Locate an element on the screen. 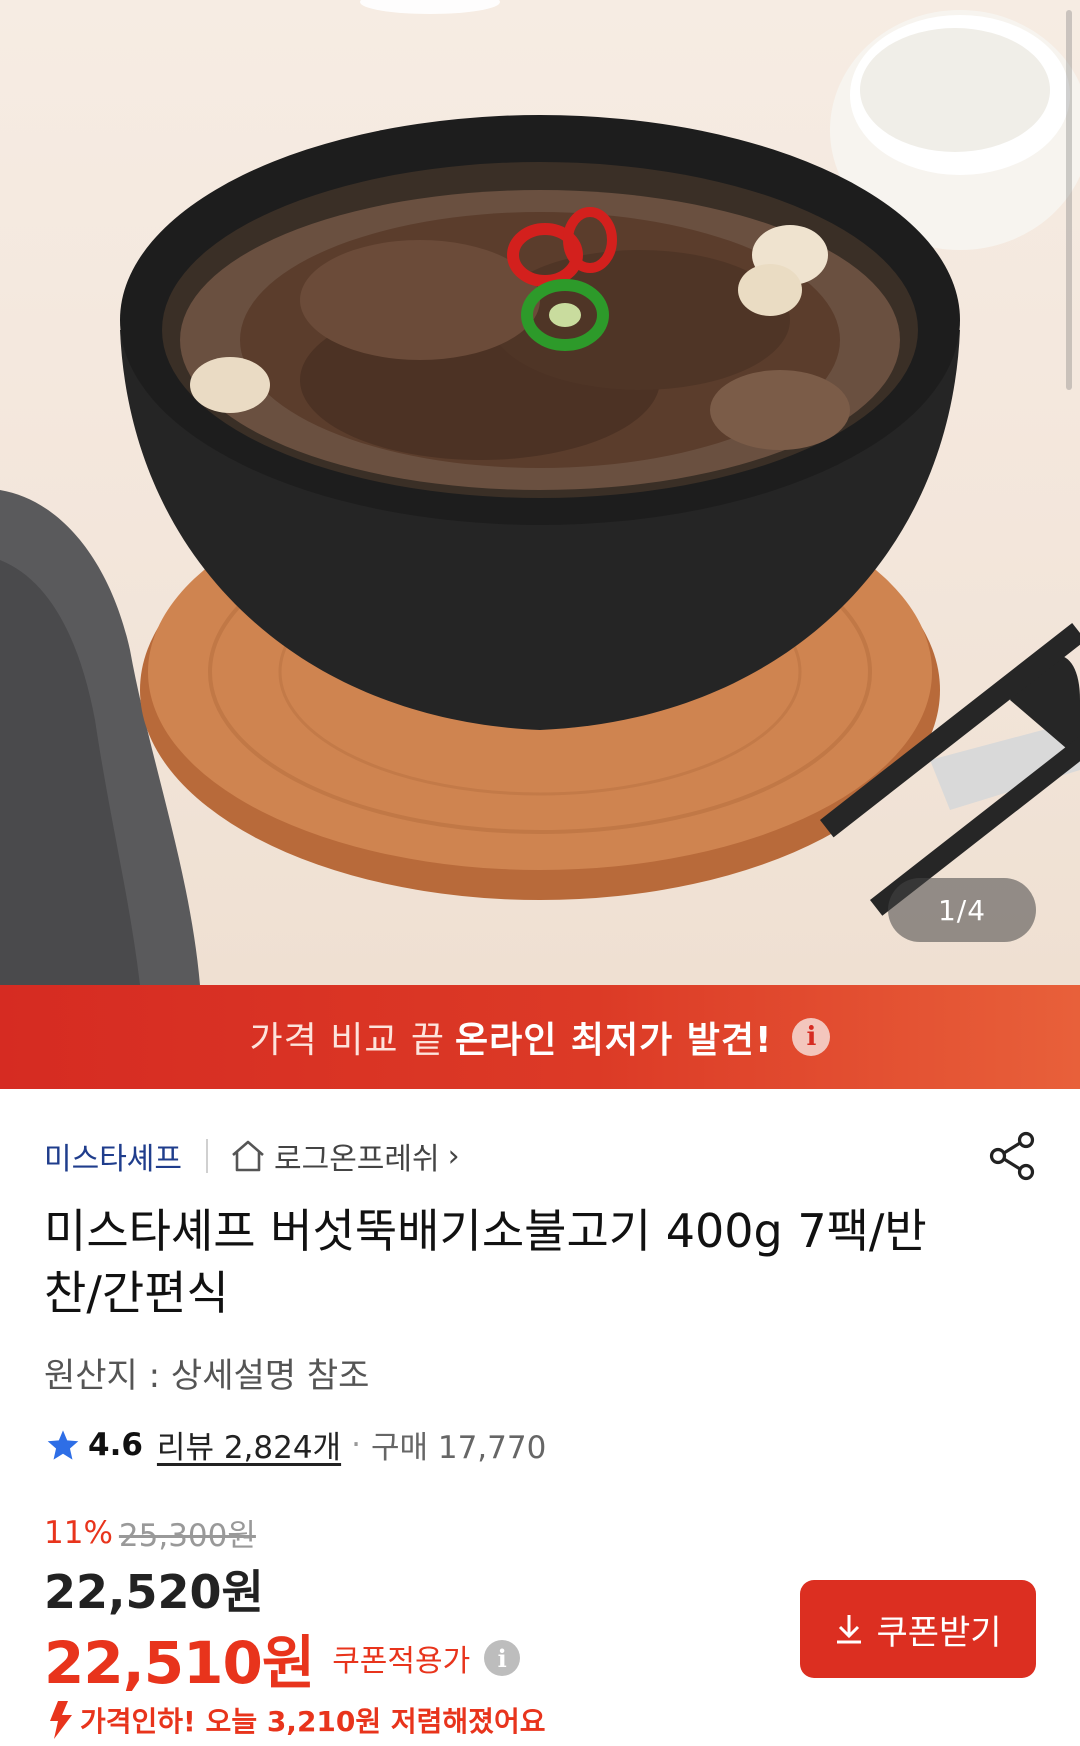  get-coupon-button: 쿠폰받기 is located at coordinates (918, 1629).